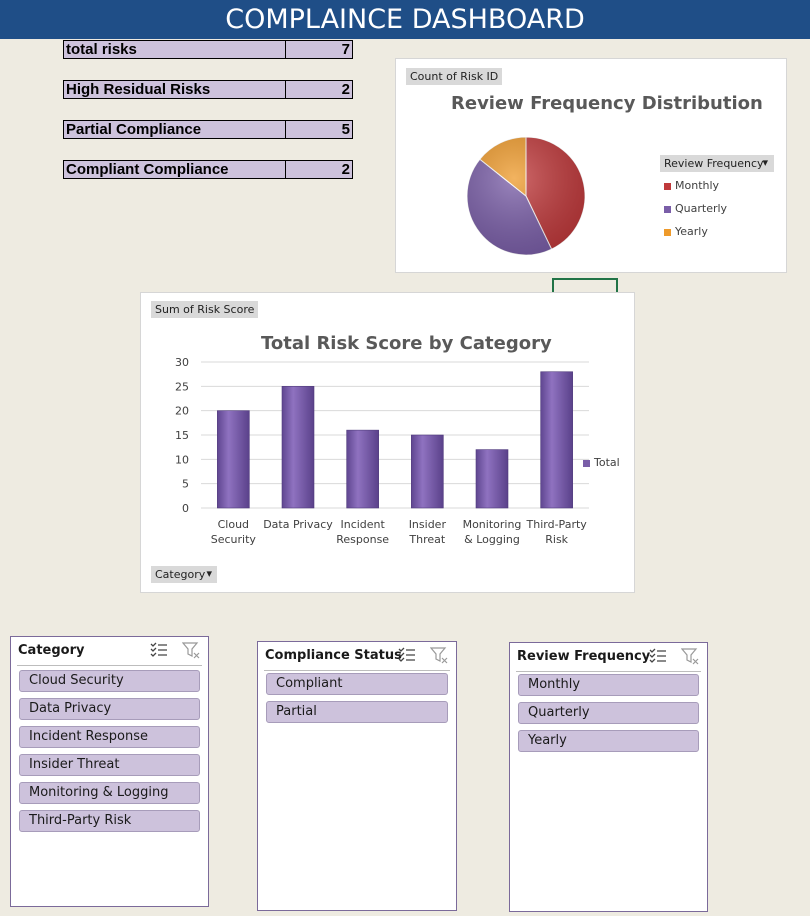 The height and width of the screenshot is (916, 810). What do you see at coordinates (526, 196) in the screenshot?
I see `pie-chart` at bounding box center [526, 196].